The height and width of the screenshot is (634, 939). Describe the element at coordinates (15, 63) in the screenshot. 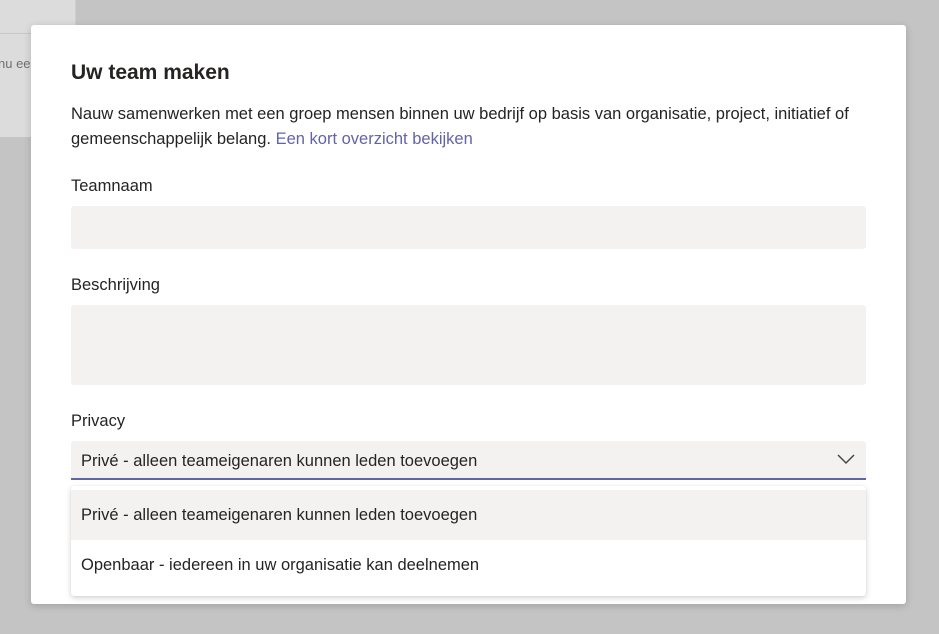

I see `background-text: nu ee` at that location.